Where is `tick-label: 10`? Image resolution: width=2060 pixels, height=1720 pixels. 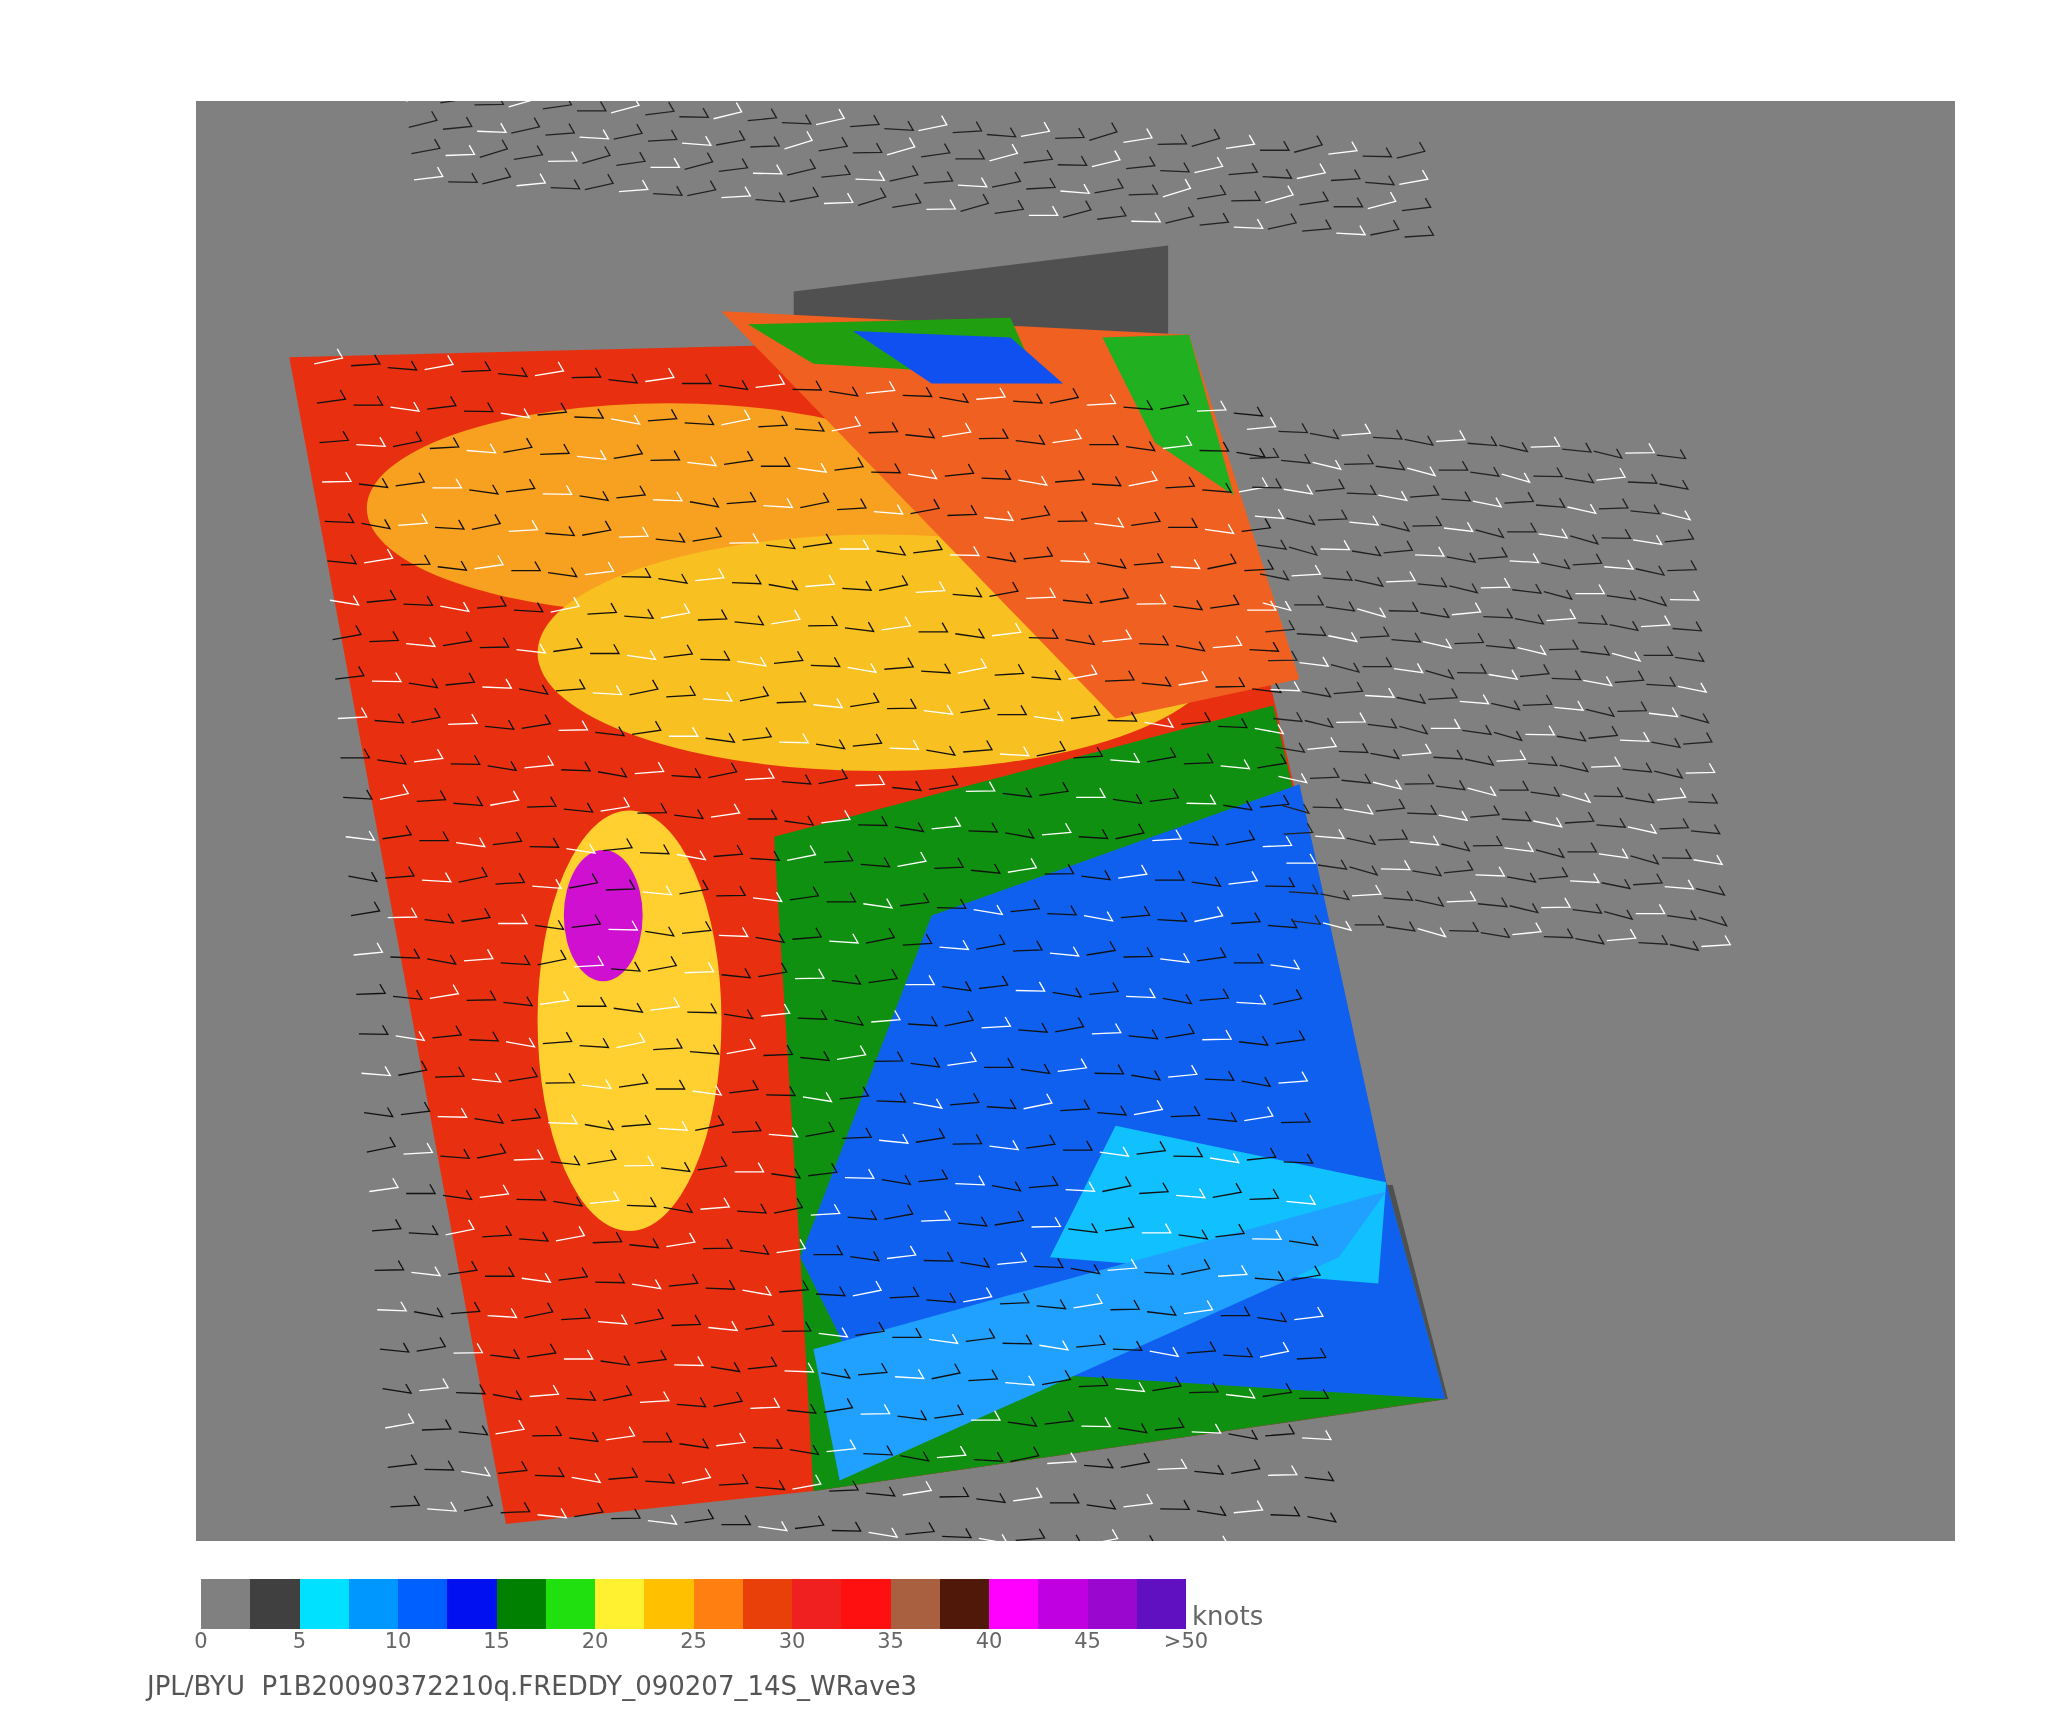 tick-label: 10 is located at coordinates (398, 1641).